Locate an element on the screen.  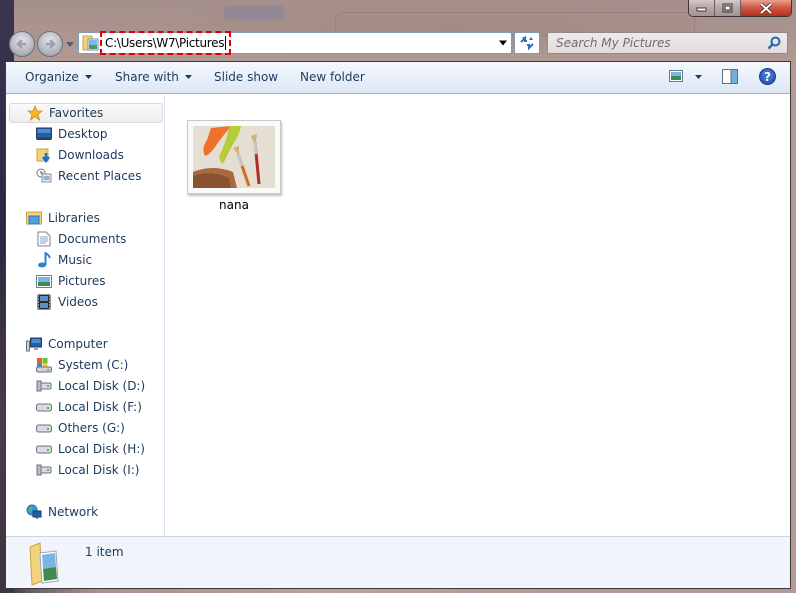
sidebar-item-libraries: Libraries is located at coordinates (53, 218).